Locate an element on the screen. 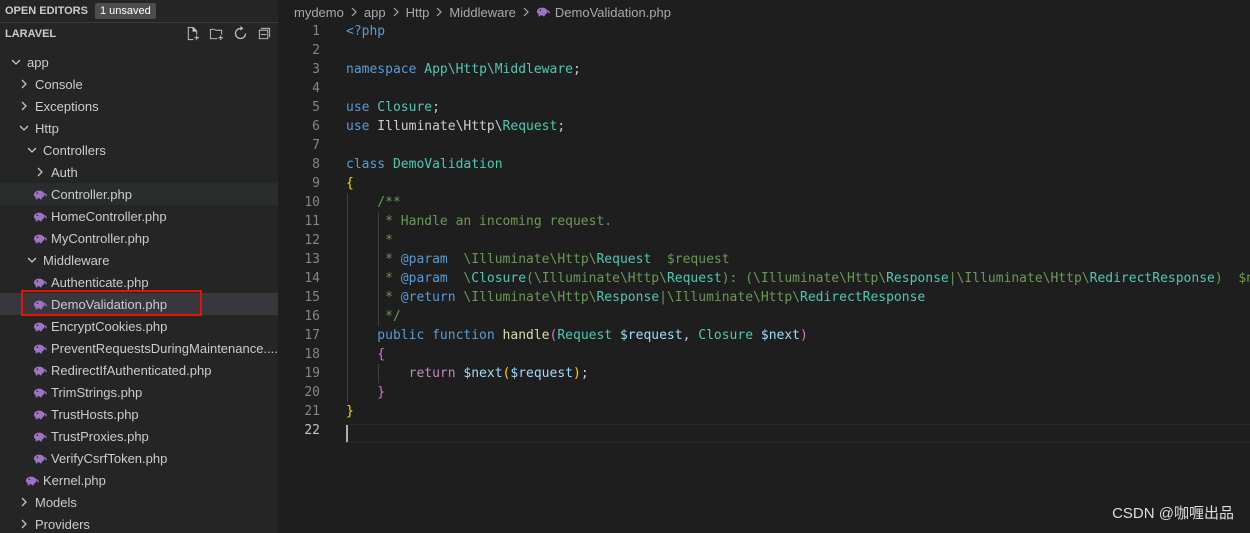  refresh-icon is located at coordinates (240, 35).